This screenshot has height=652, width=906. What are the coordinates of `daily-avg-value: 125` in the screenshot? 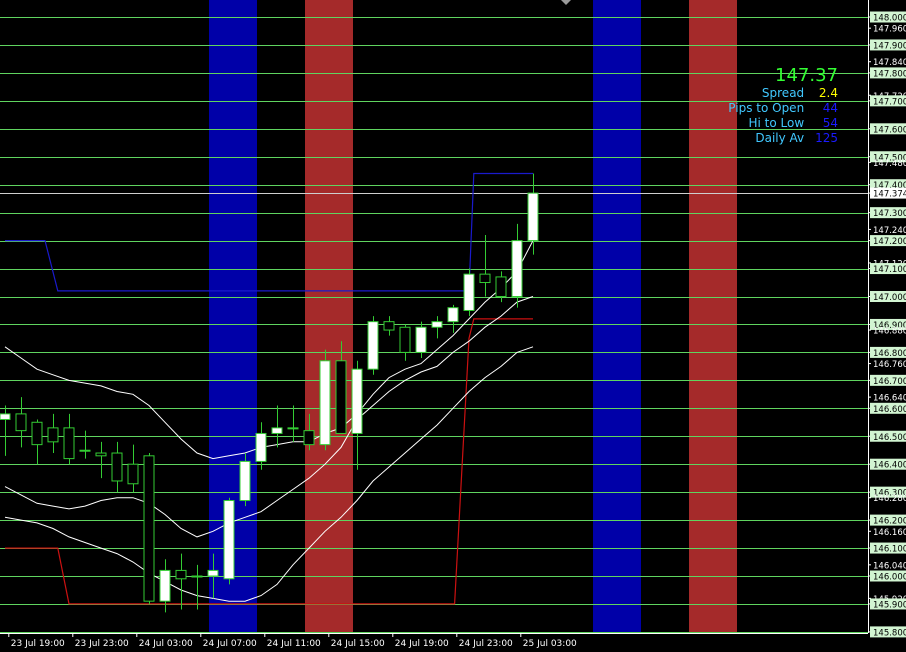 It's located at (826, 138).